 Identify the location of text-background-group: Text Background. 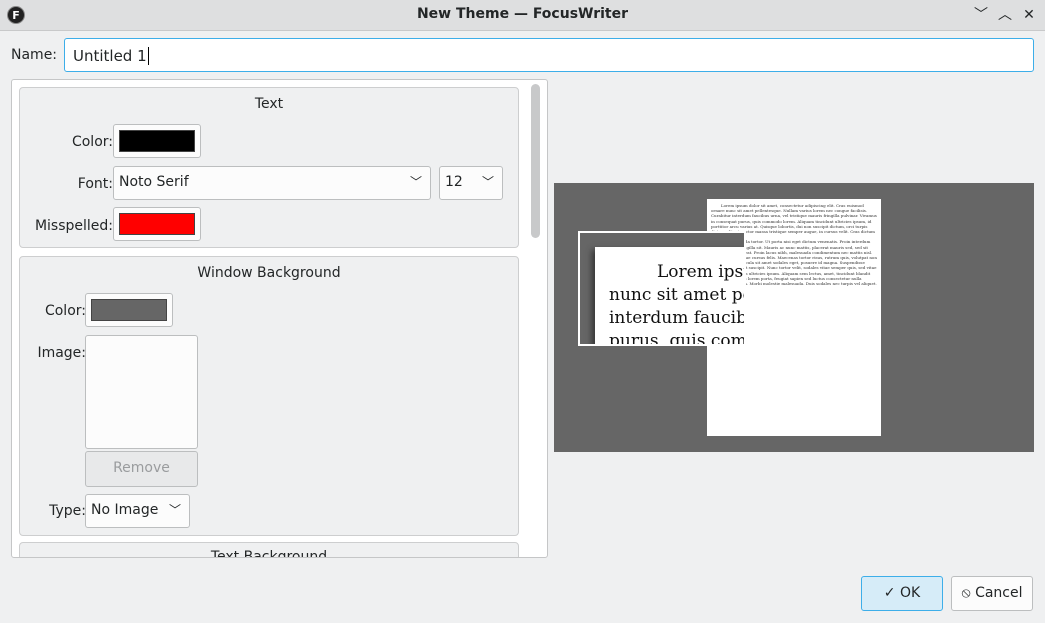
(269, 550).